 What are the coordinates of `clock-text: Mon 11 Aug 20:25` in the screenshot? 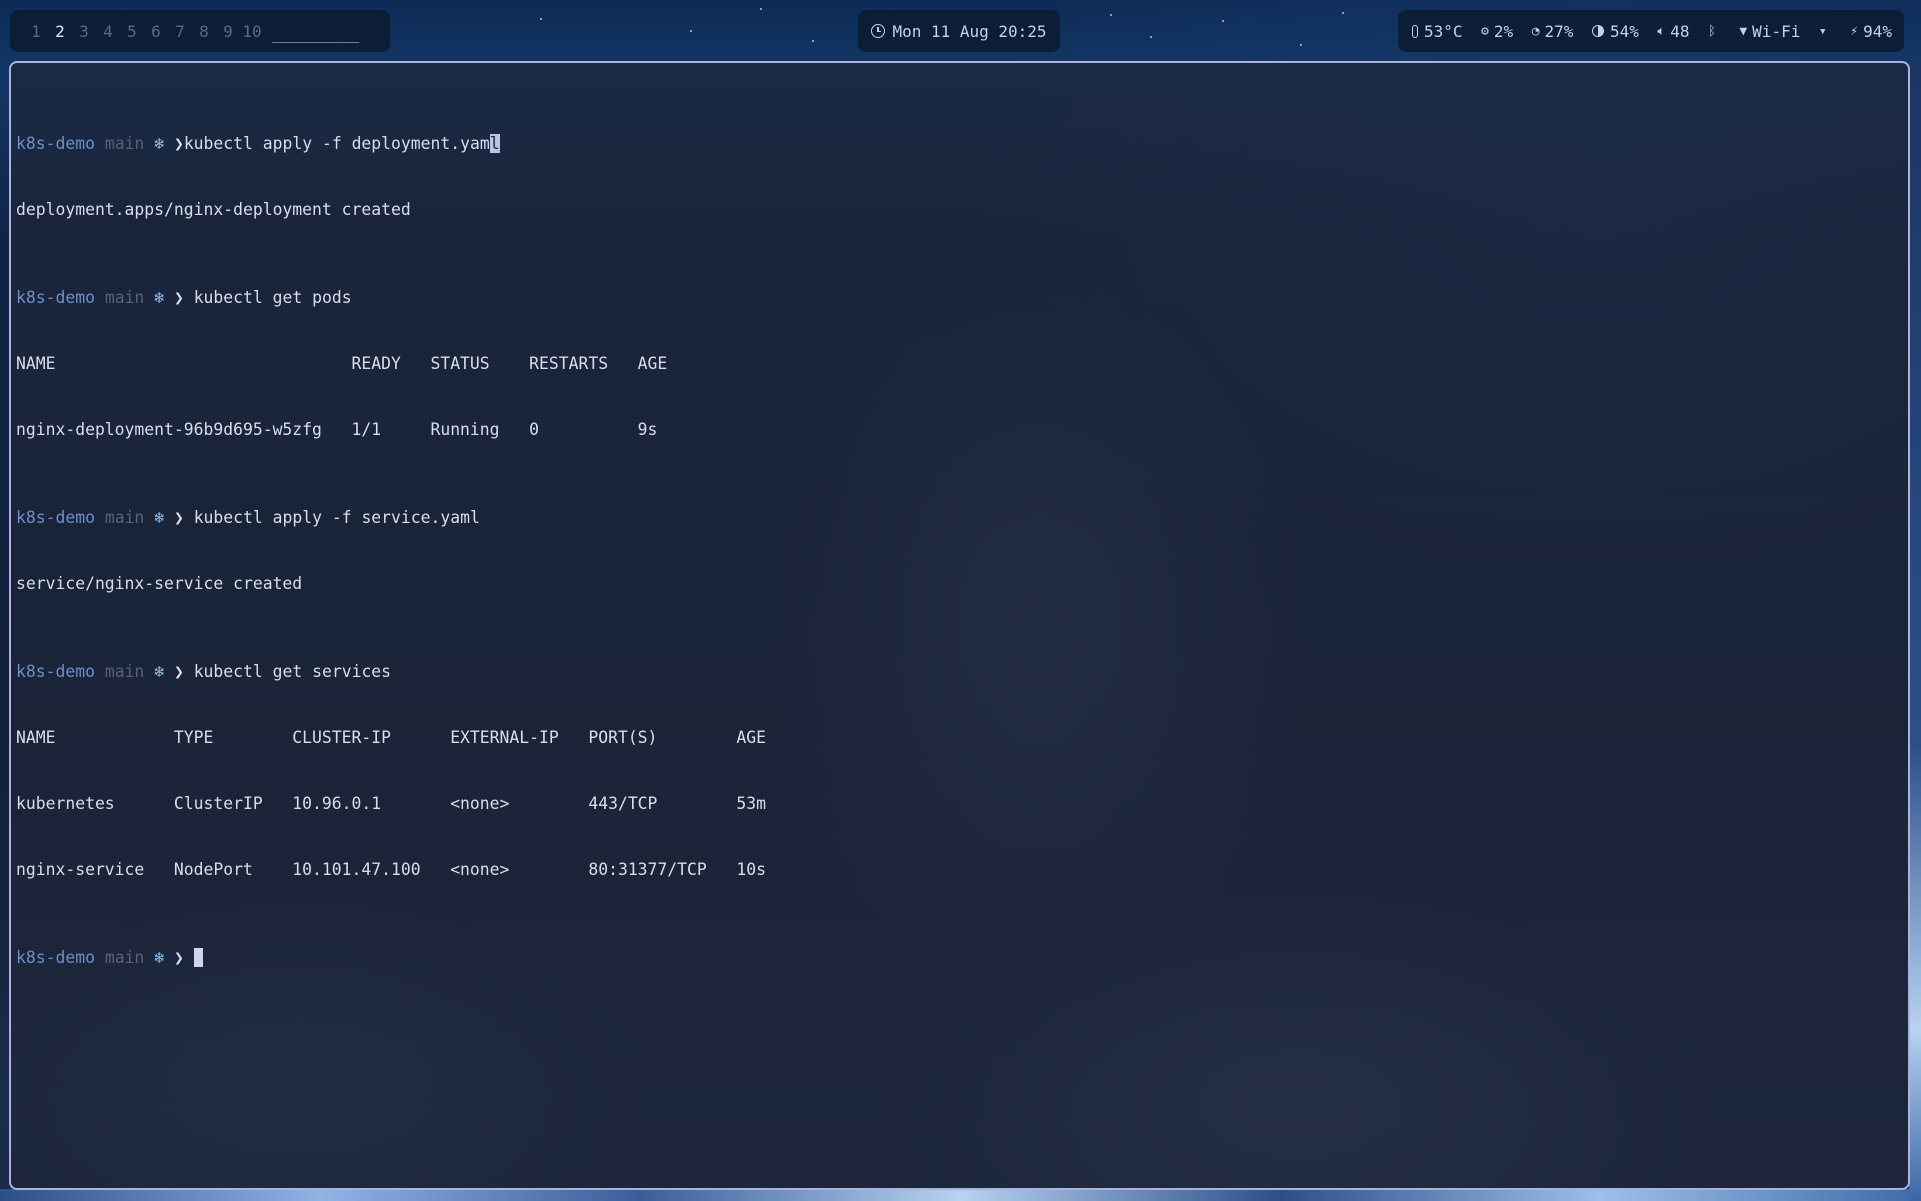 It's located at (969, 31).